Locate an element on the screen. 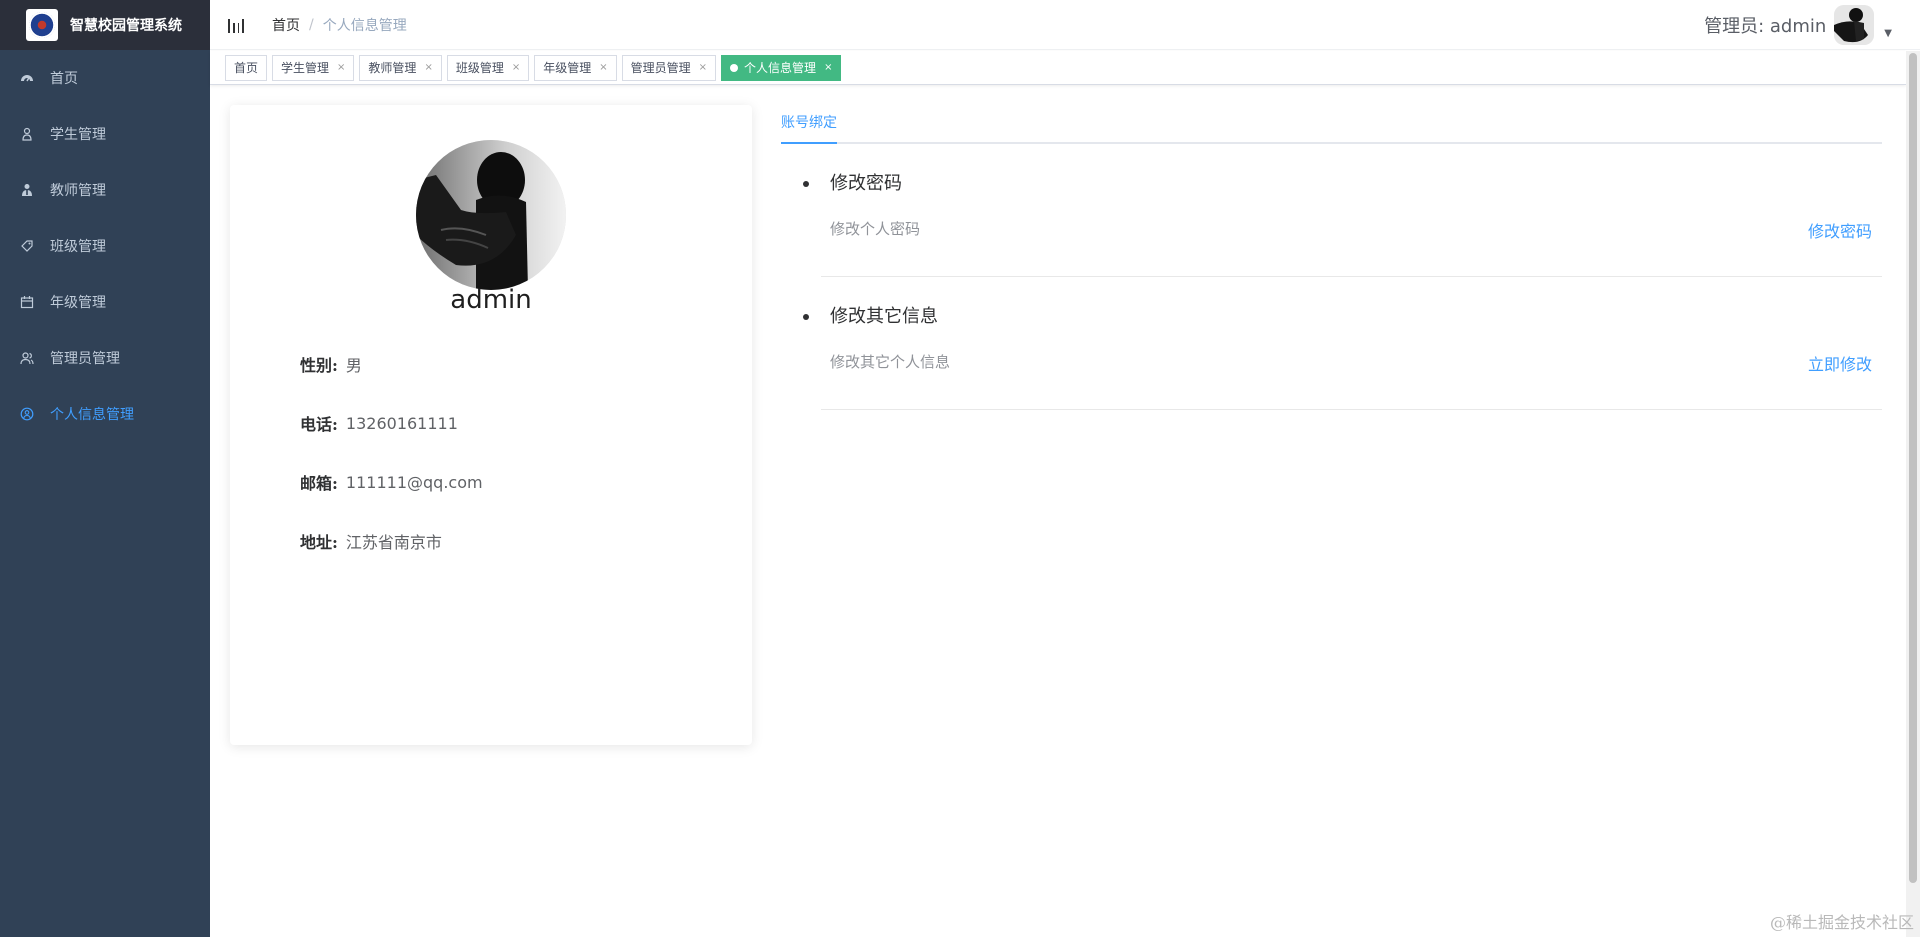  field-label: 性别: is located at coordinates (319, 365).